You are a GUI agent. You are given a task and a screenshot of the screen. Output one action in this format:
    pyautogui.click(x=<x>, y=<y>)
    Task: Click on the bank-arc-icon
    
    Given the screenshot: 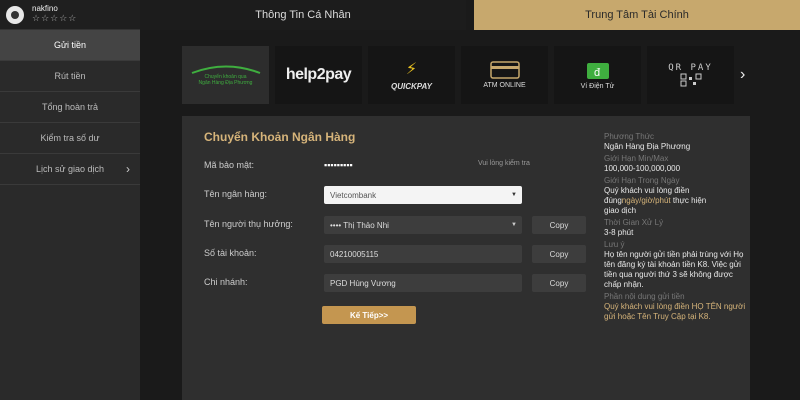 What is the action you would take?
    pyautogui.click(x=225, y=69)
    